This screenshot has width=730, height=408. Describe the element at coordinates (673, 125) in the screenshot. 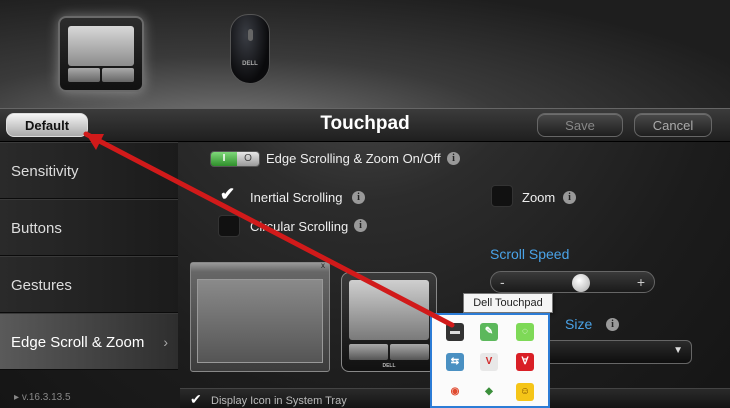

I see `cancel-button: Cancel` at that location.